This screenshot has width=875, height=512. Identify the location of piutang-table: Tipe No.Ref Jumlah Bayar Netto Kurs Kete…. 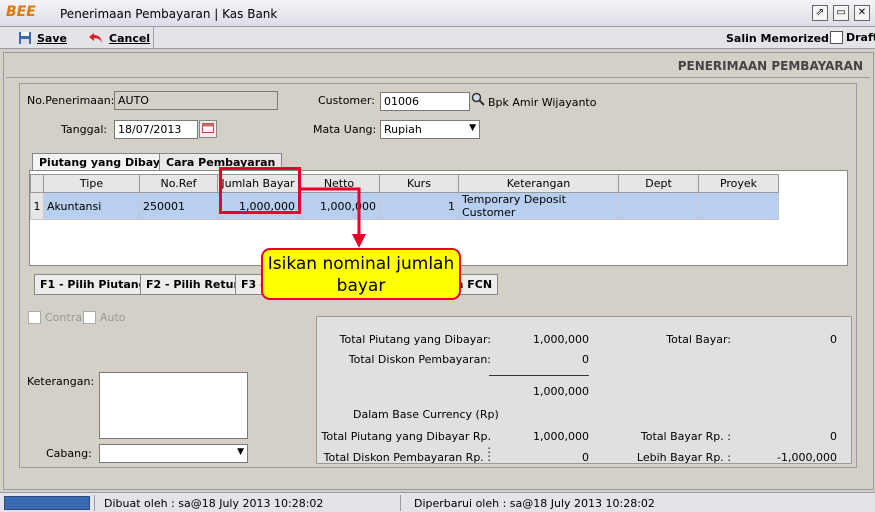
(404, 197).